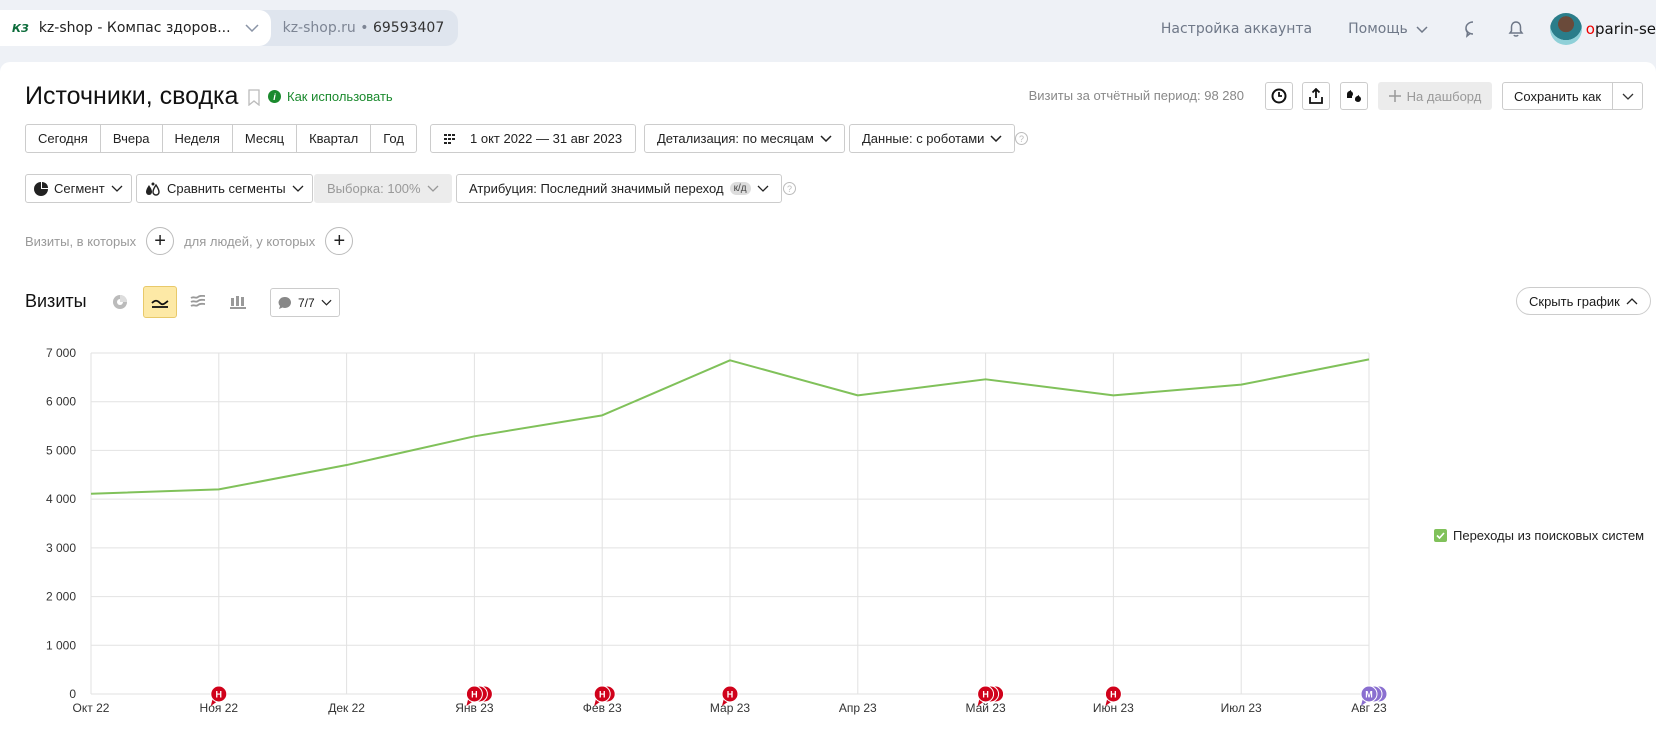 The image size is (1656, 742). What do you see at coordinates (61, 597) in the screenshot?
I see `y-tick-label: 2 000` at bounding box center [61, 597].